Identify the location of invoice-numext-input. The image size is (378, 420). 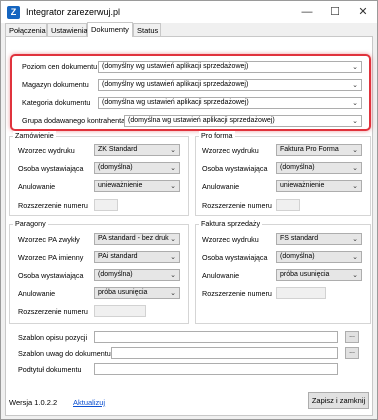
(301, 293).